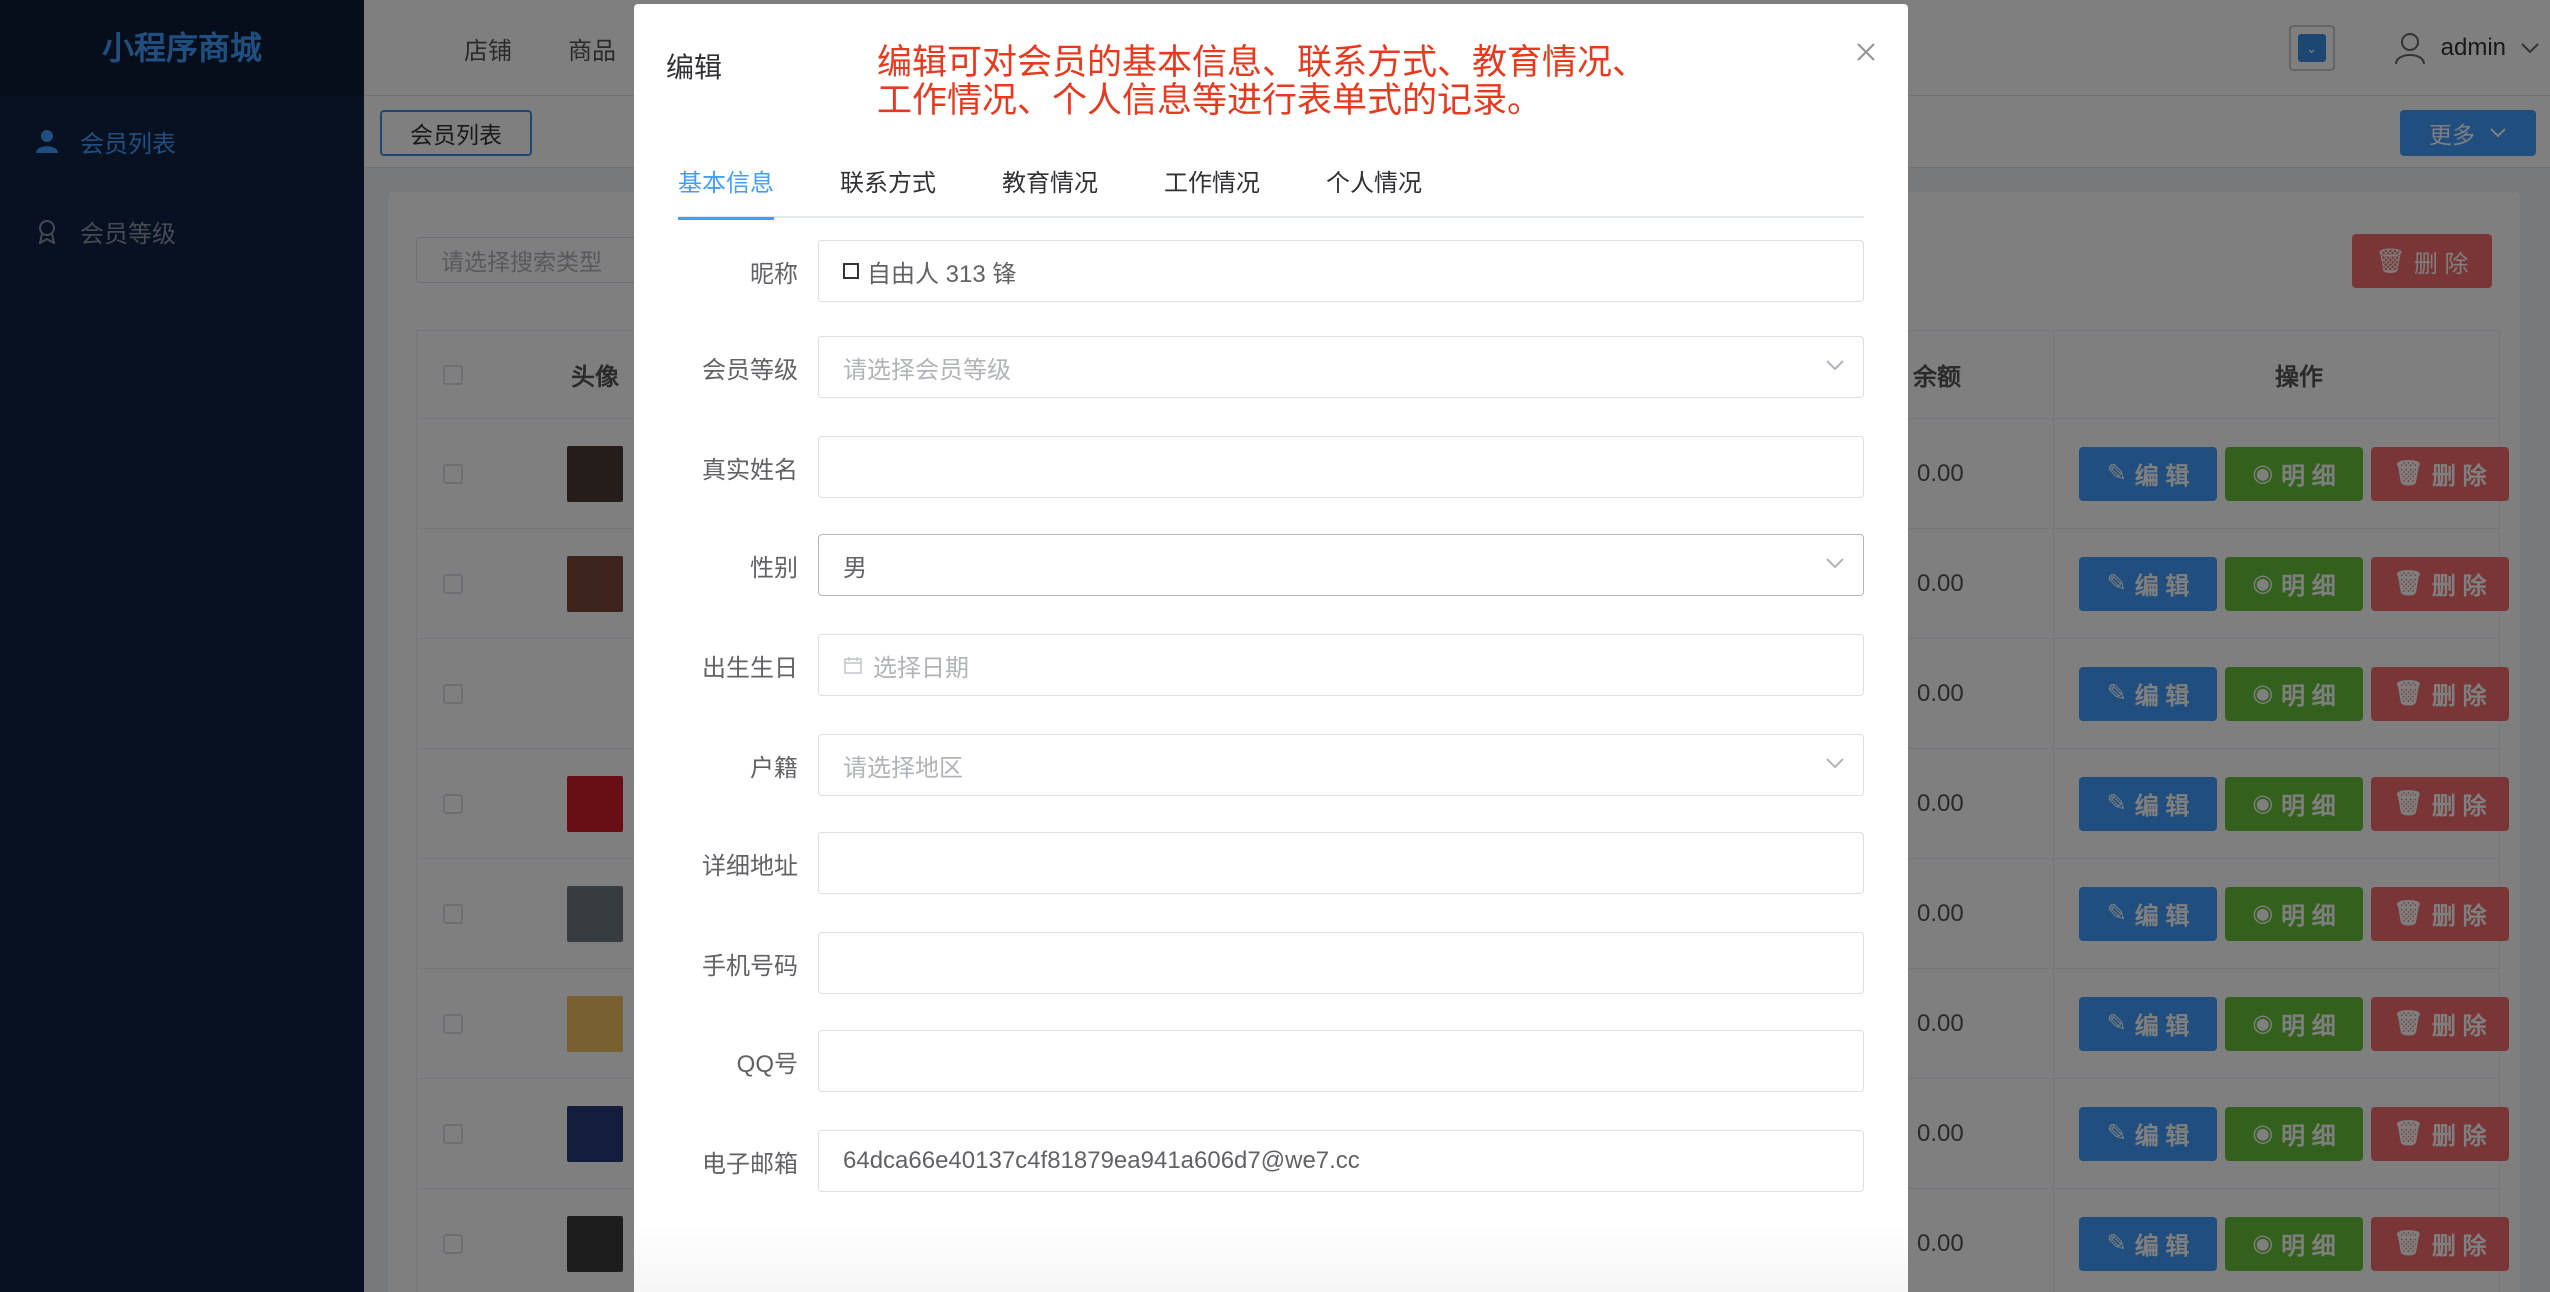  I want to click on email-label: 电子邮箱, so click(750, 1164).